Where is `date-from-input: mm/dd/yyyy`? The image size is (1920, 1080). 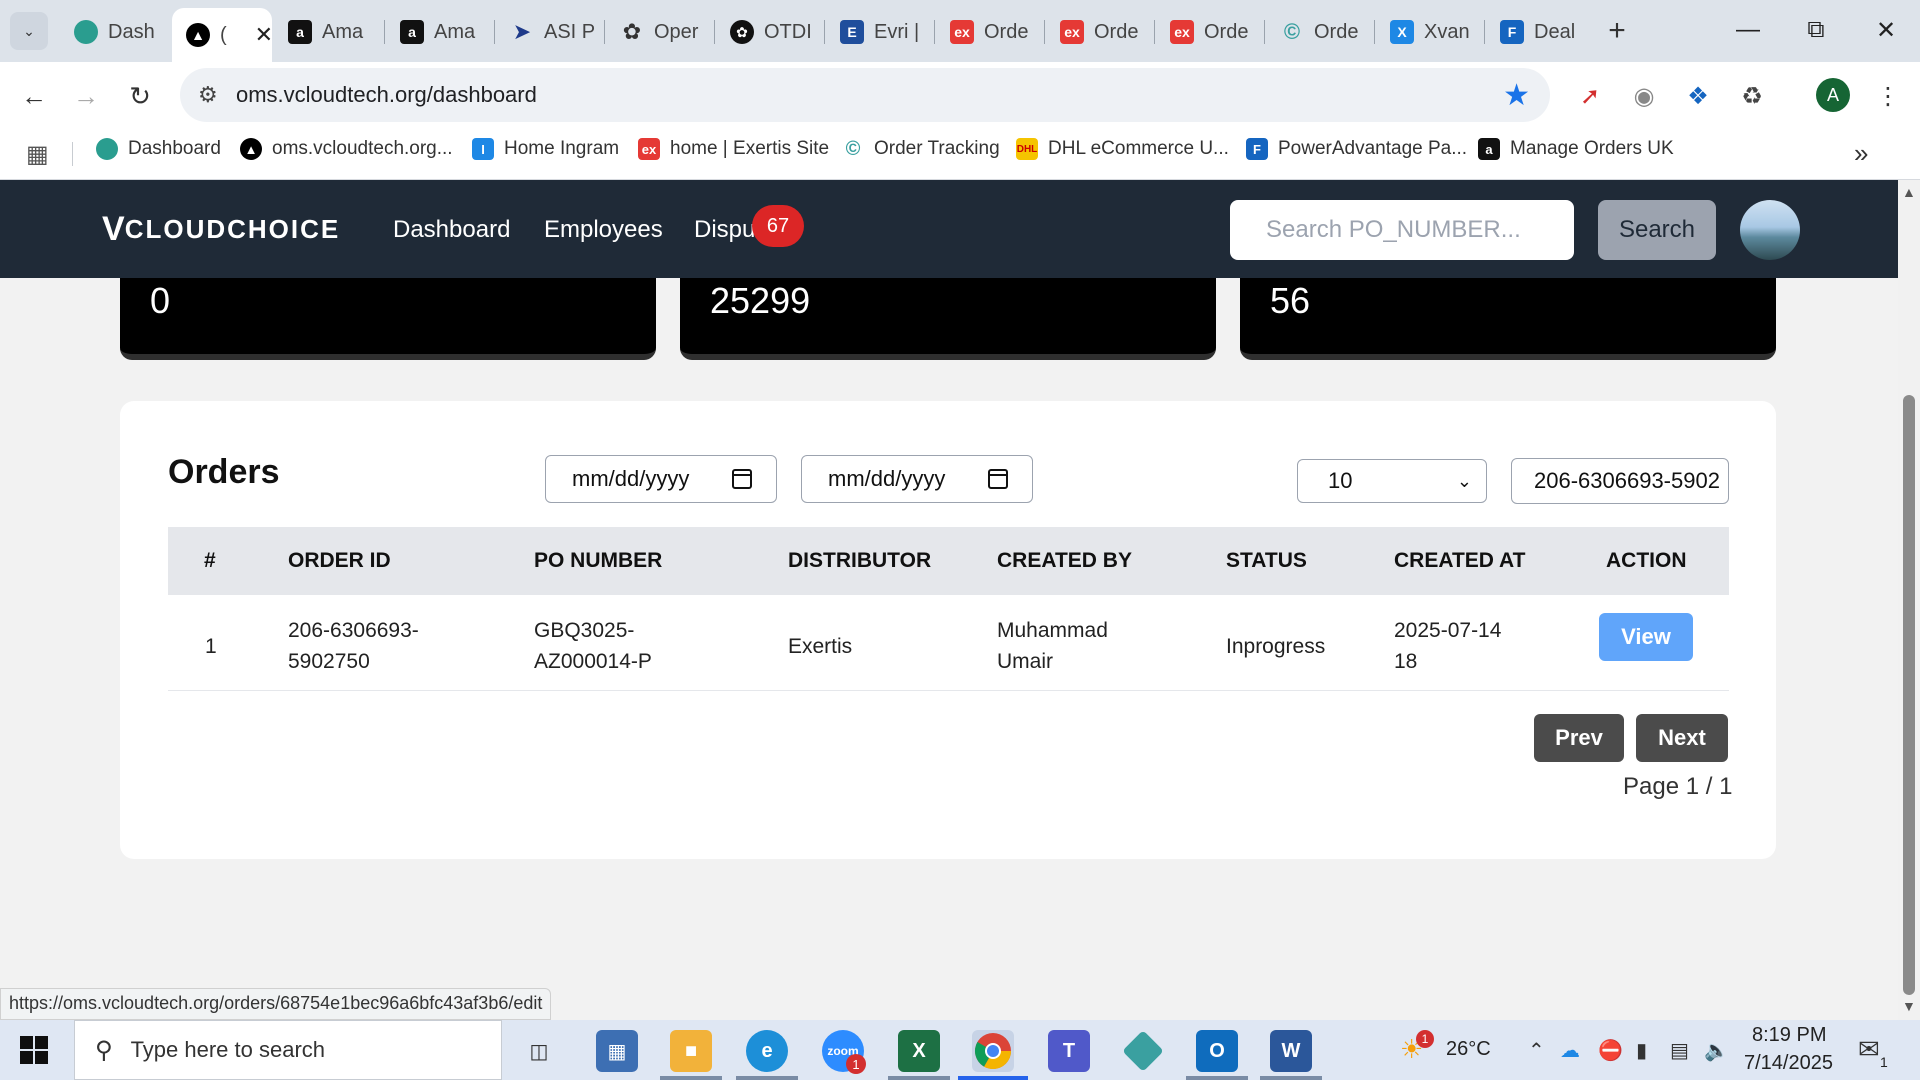
date-from-input: mm/dd/yyyy is located at coordinates (661, 479).